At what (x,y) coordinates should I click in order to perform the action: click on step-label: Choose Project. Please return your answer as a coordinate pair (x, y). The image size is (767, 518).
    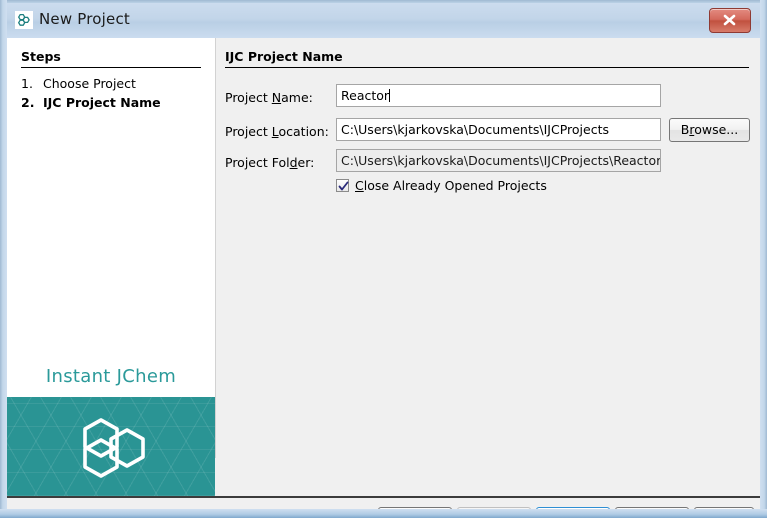
    Looking at the image, I should click on (89, 83).